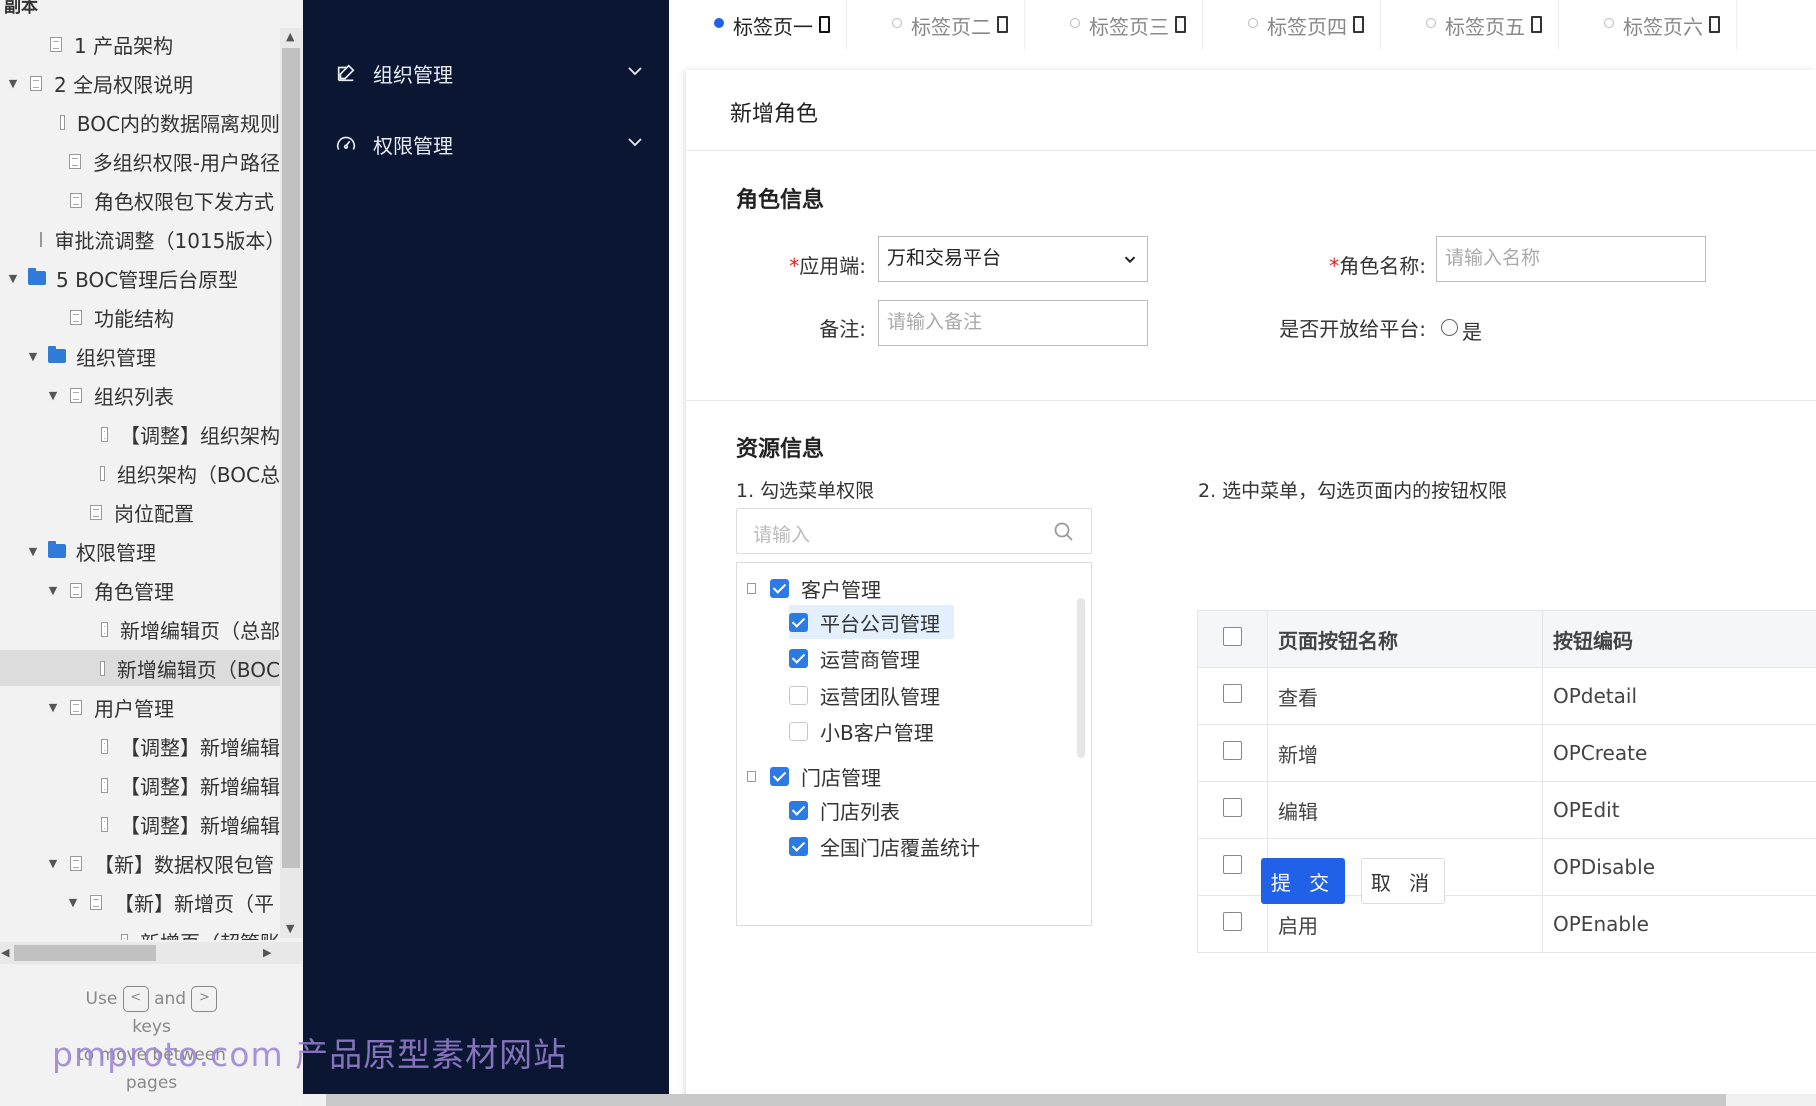 This screenshot has height=1106, width=1816. What do you see at coordinates (85, 953) in the screenshot?
I see `outline-horizontal-scroll-thumb` at bounding box center [85, 953].